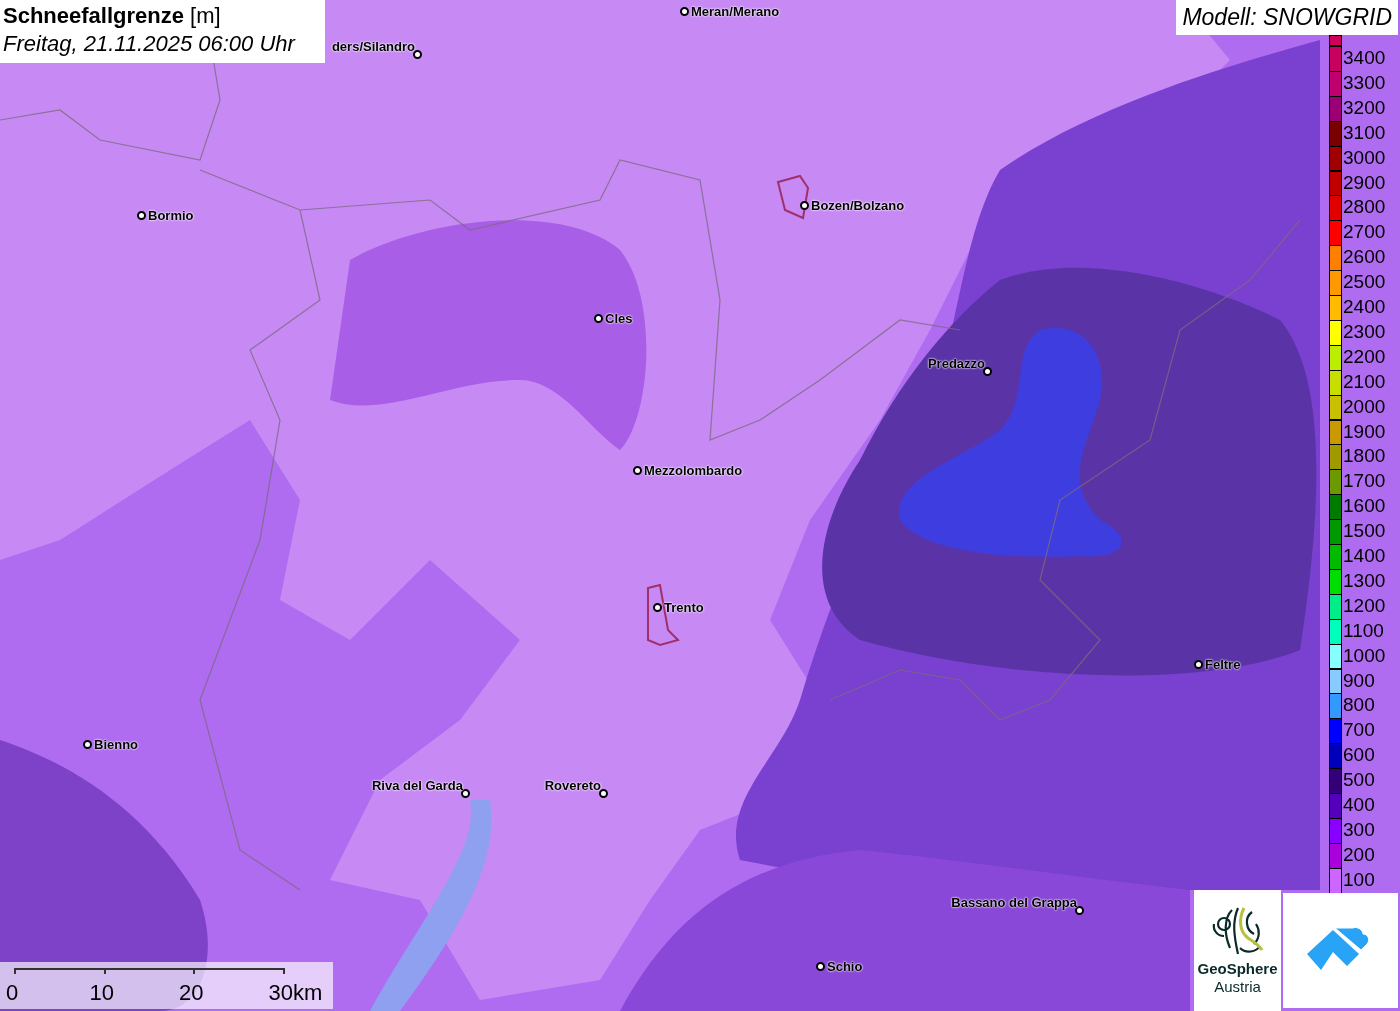 This screenshot has width=1400, height=1011. Describe the element at coordinates (1363, 630) in the screenshot. I see `legend-label: 1100` at that location.